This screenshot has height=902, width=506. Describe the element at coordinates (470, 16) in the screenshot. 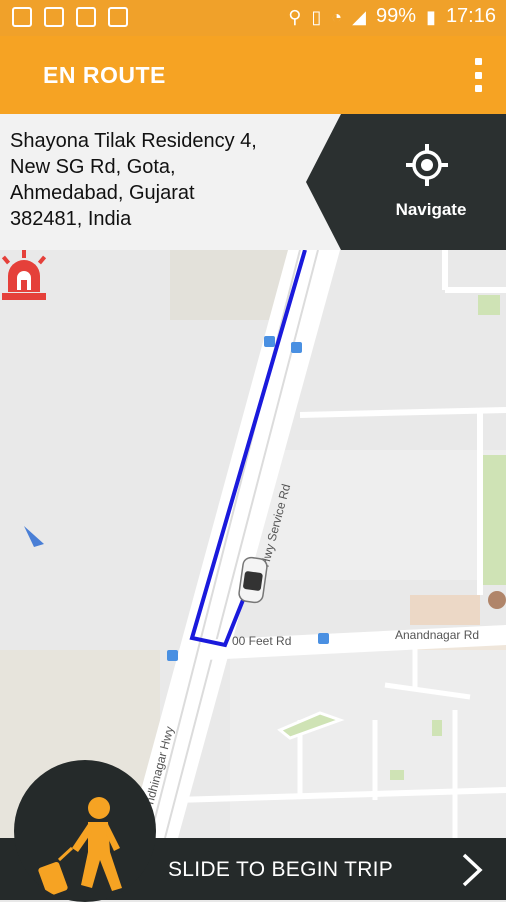

I see `clock: 17:16` at that location.